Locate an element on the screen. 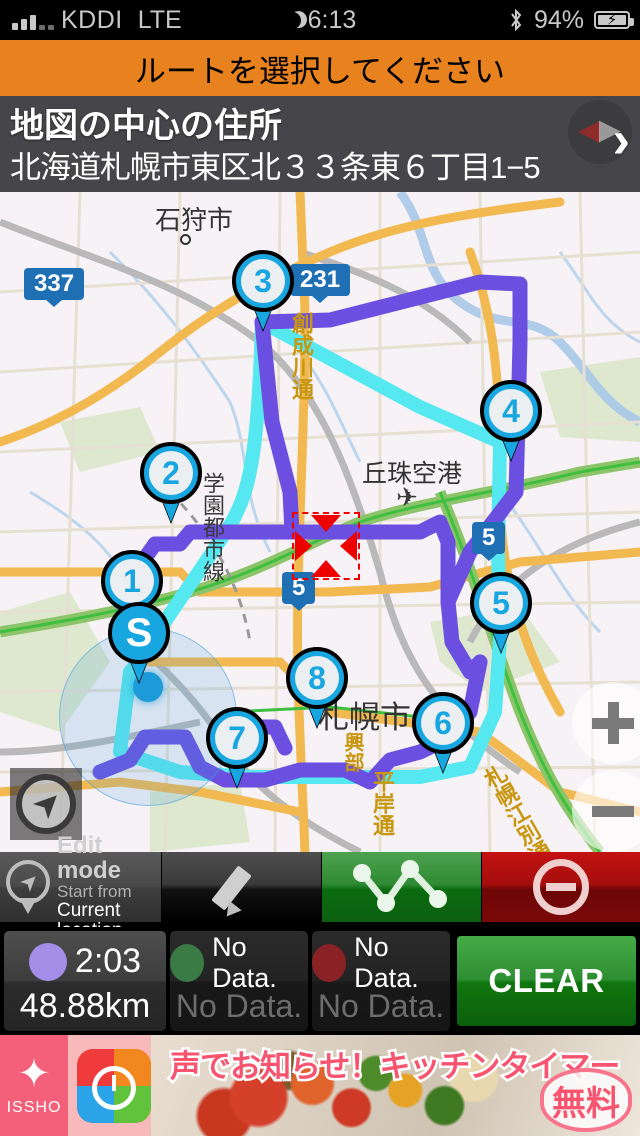 The height and width of the screenshot is (1136, 640). location-pin-icon: ➤ is located at coordinates (28, 887).